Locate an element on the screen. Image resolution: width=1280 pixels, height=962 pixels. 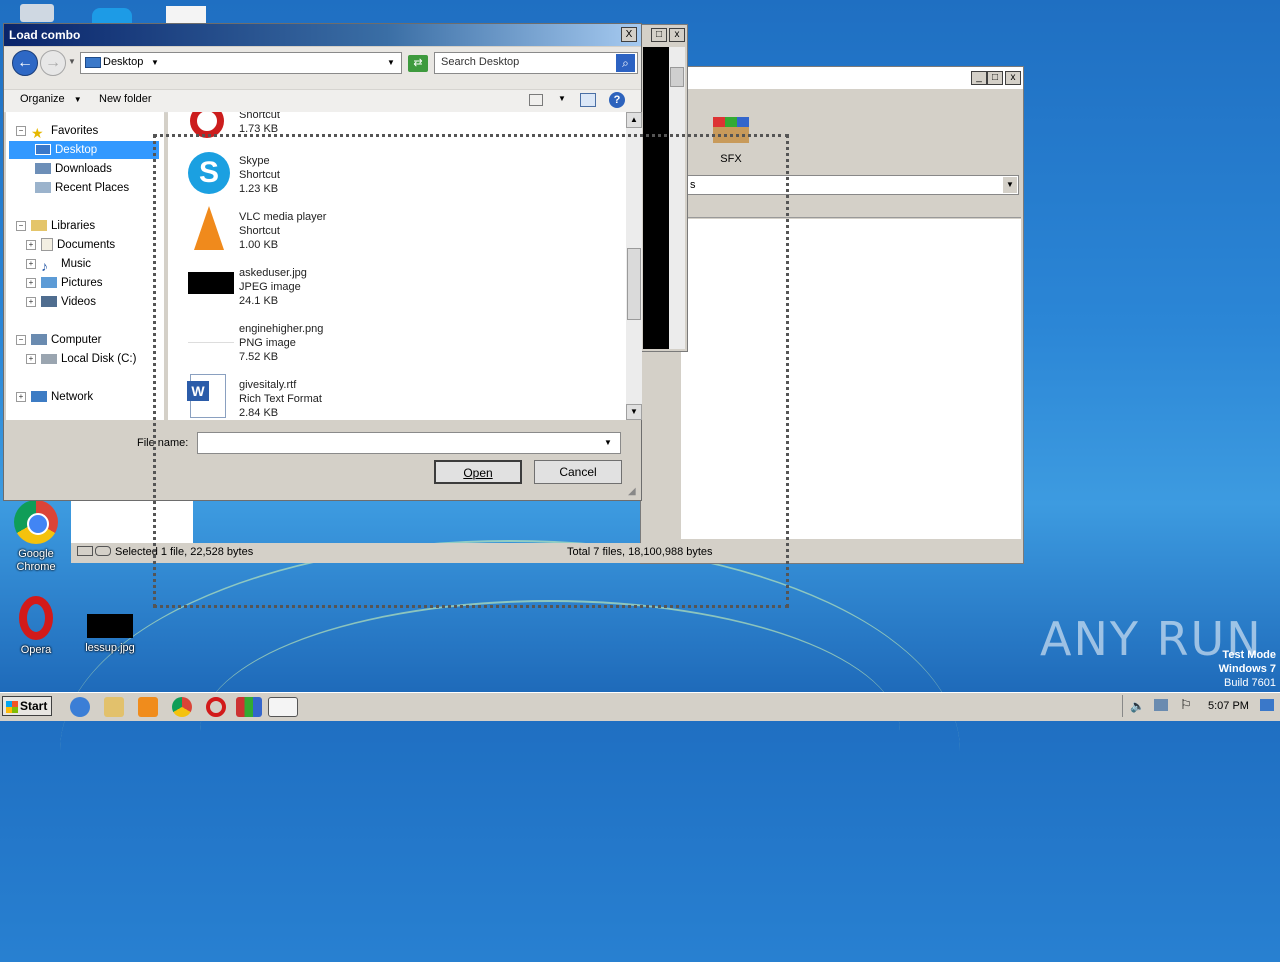
key-icon is located at coordinates (103, 551).